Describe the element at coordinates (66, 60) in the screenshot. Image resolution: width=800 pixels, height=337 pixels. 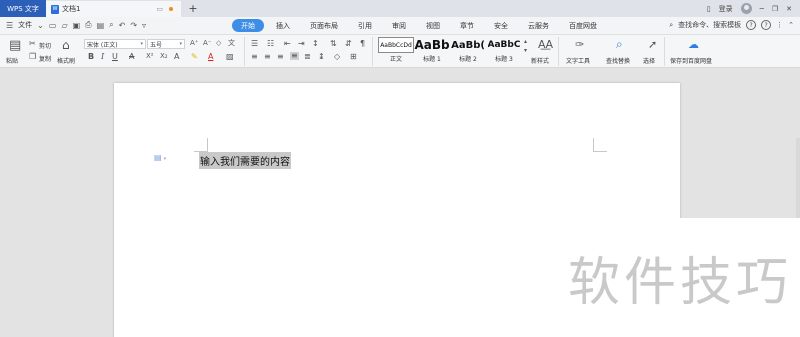
I see `format-painter-button: 格式刷` at that location.